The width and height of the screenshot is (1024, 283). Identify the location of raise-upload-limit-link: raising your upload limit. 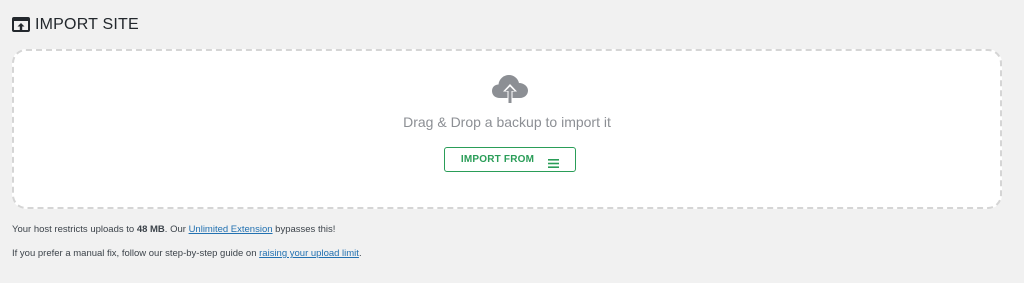
(309, 253).